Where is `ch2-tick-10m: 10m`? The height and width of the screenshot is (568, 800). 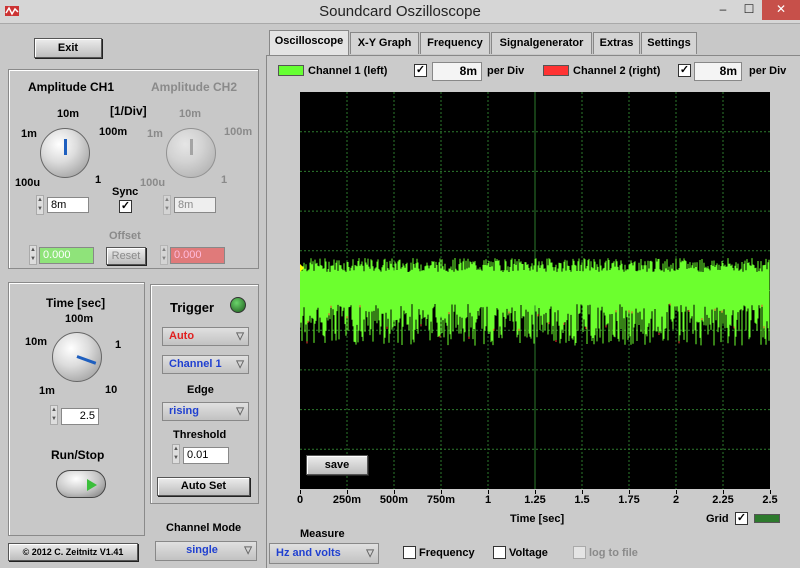 ch2-tick-10m: 10m is located at coordinates (190, 114).